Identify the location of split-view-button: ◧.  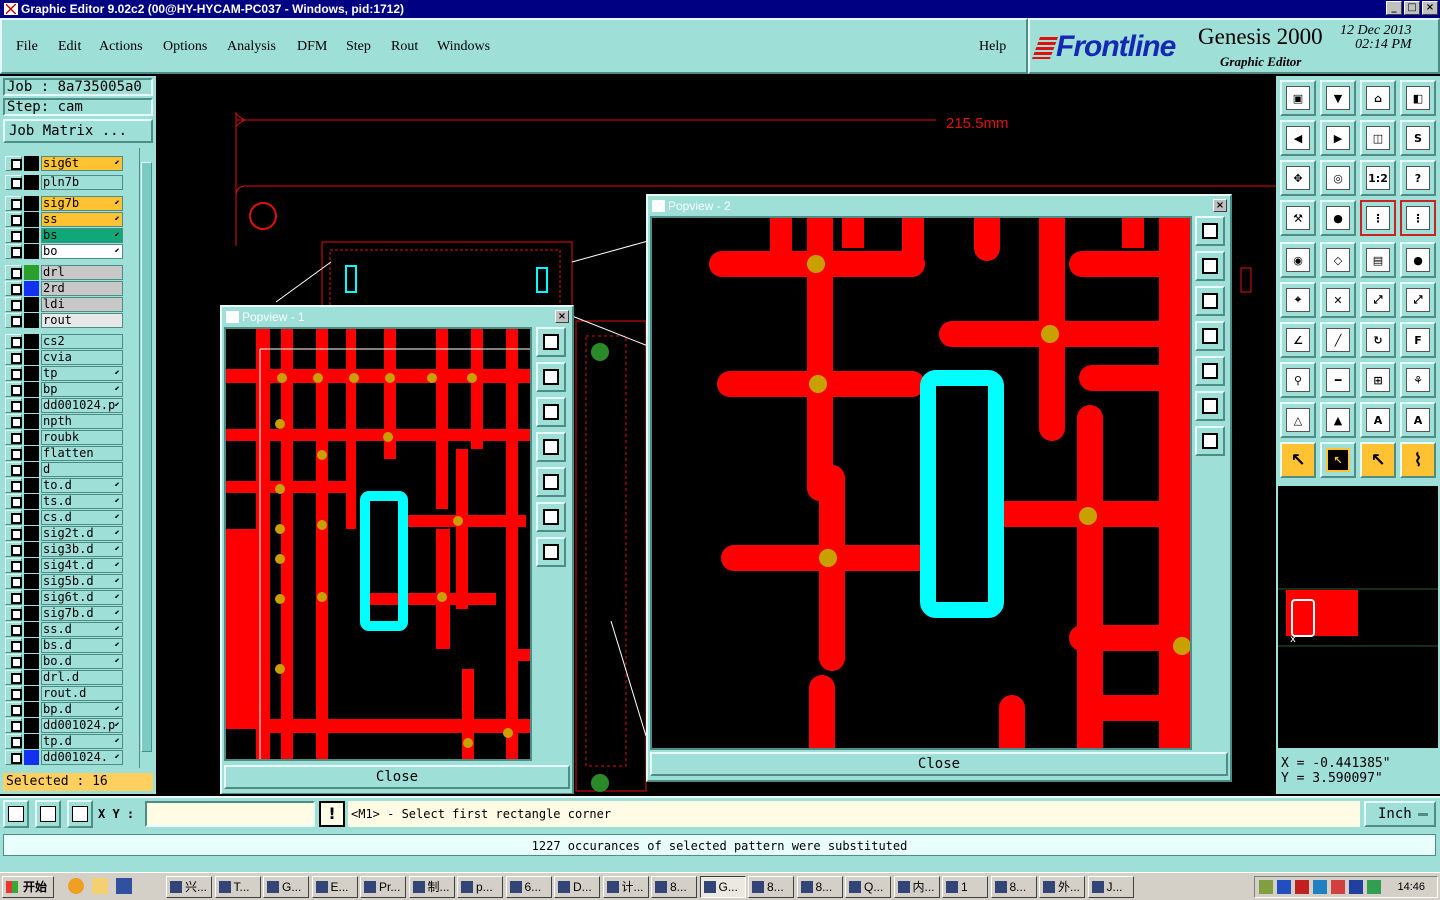
(1418, 98).